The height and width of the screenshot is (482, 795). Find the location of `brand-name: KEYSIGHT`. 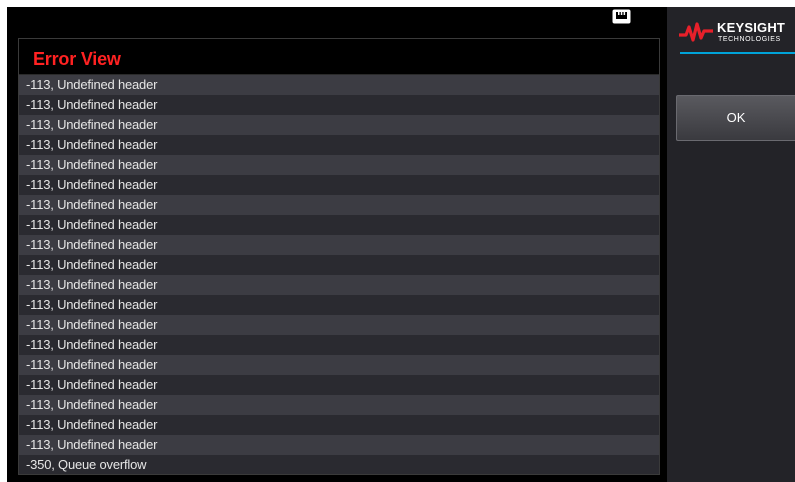

brand-name: KEYSIGHT is located at coordinates (751, 27).